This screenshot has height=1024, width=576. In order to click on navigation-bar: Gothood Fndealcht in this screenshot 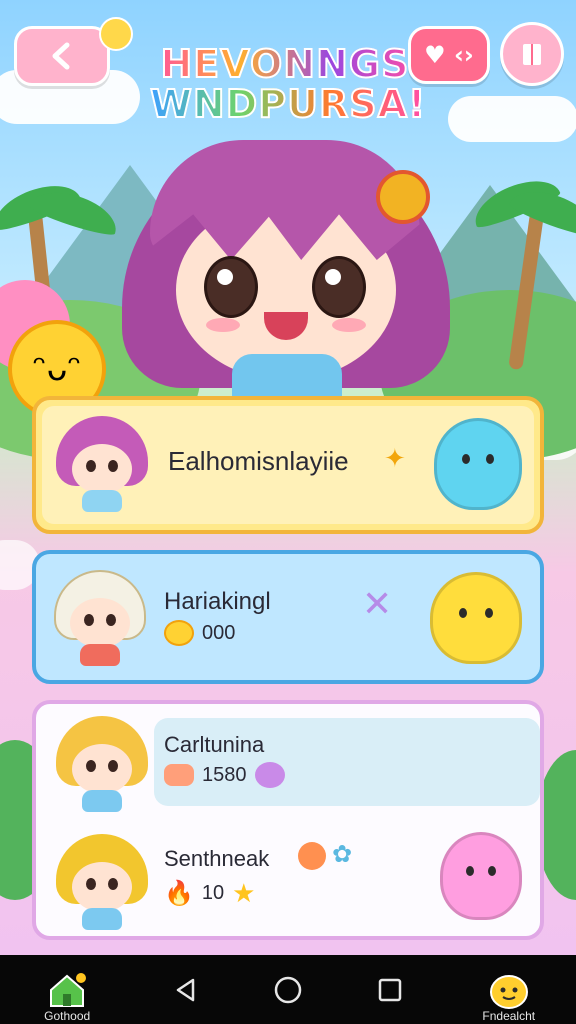, I will do `click(288, 989)`.